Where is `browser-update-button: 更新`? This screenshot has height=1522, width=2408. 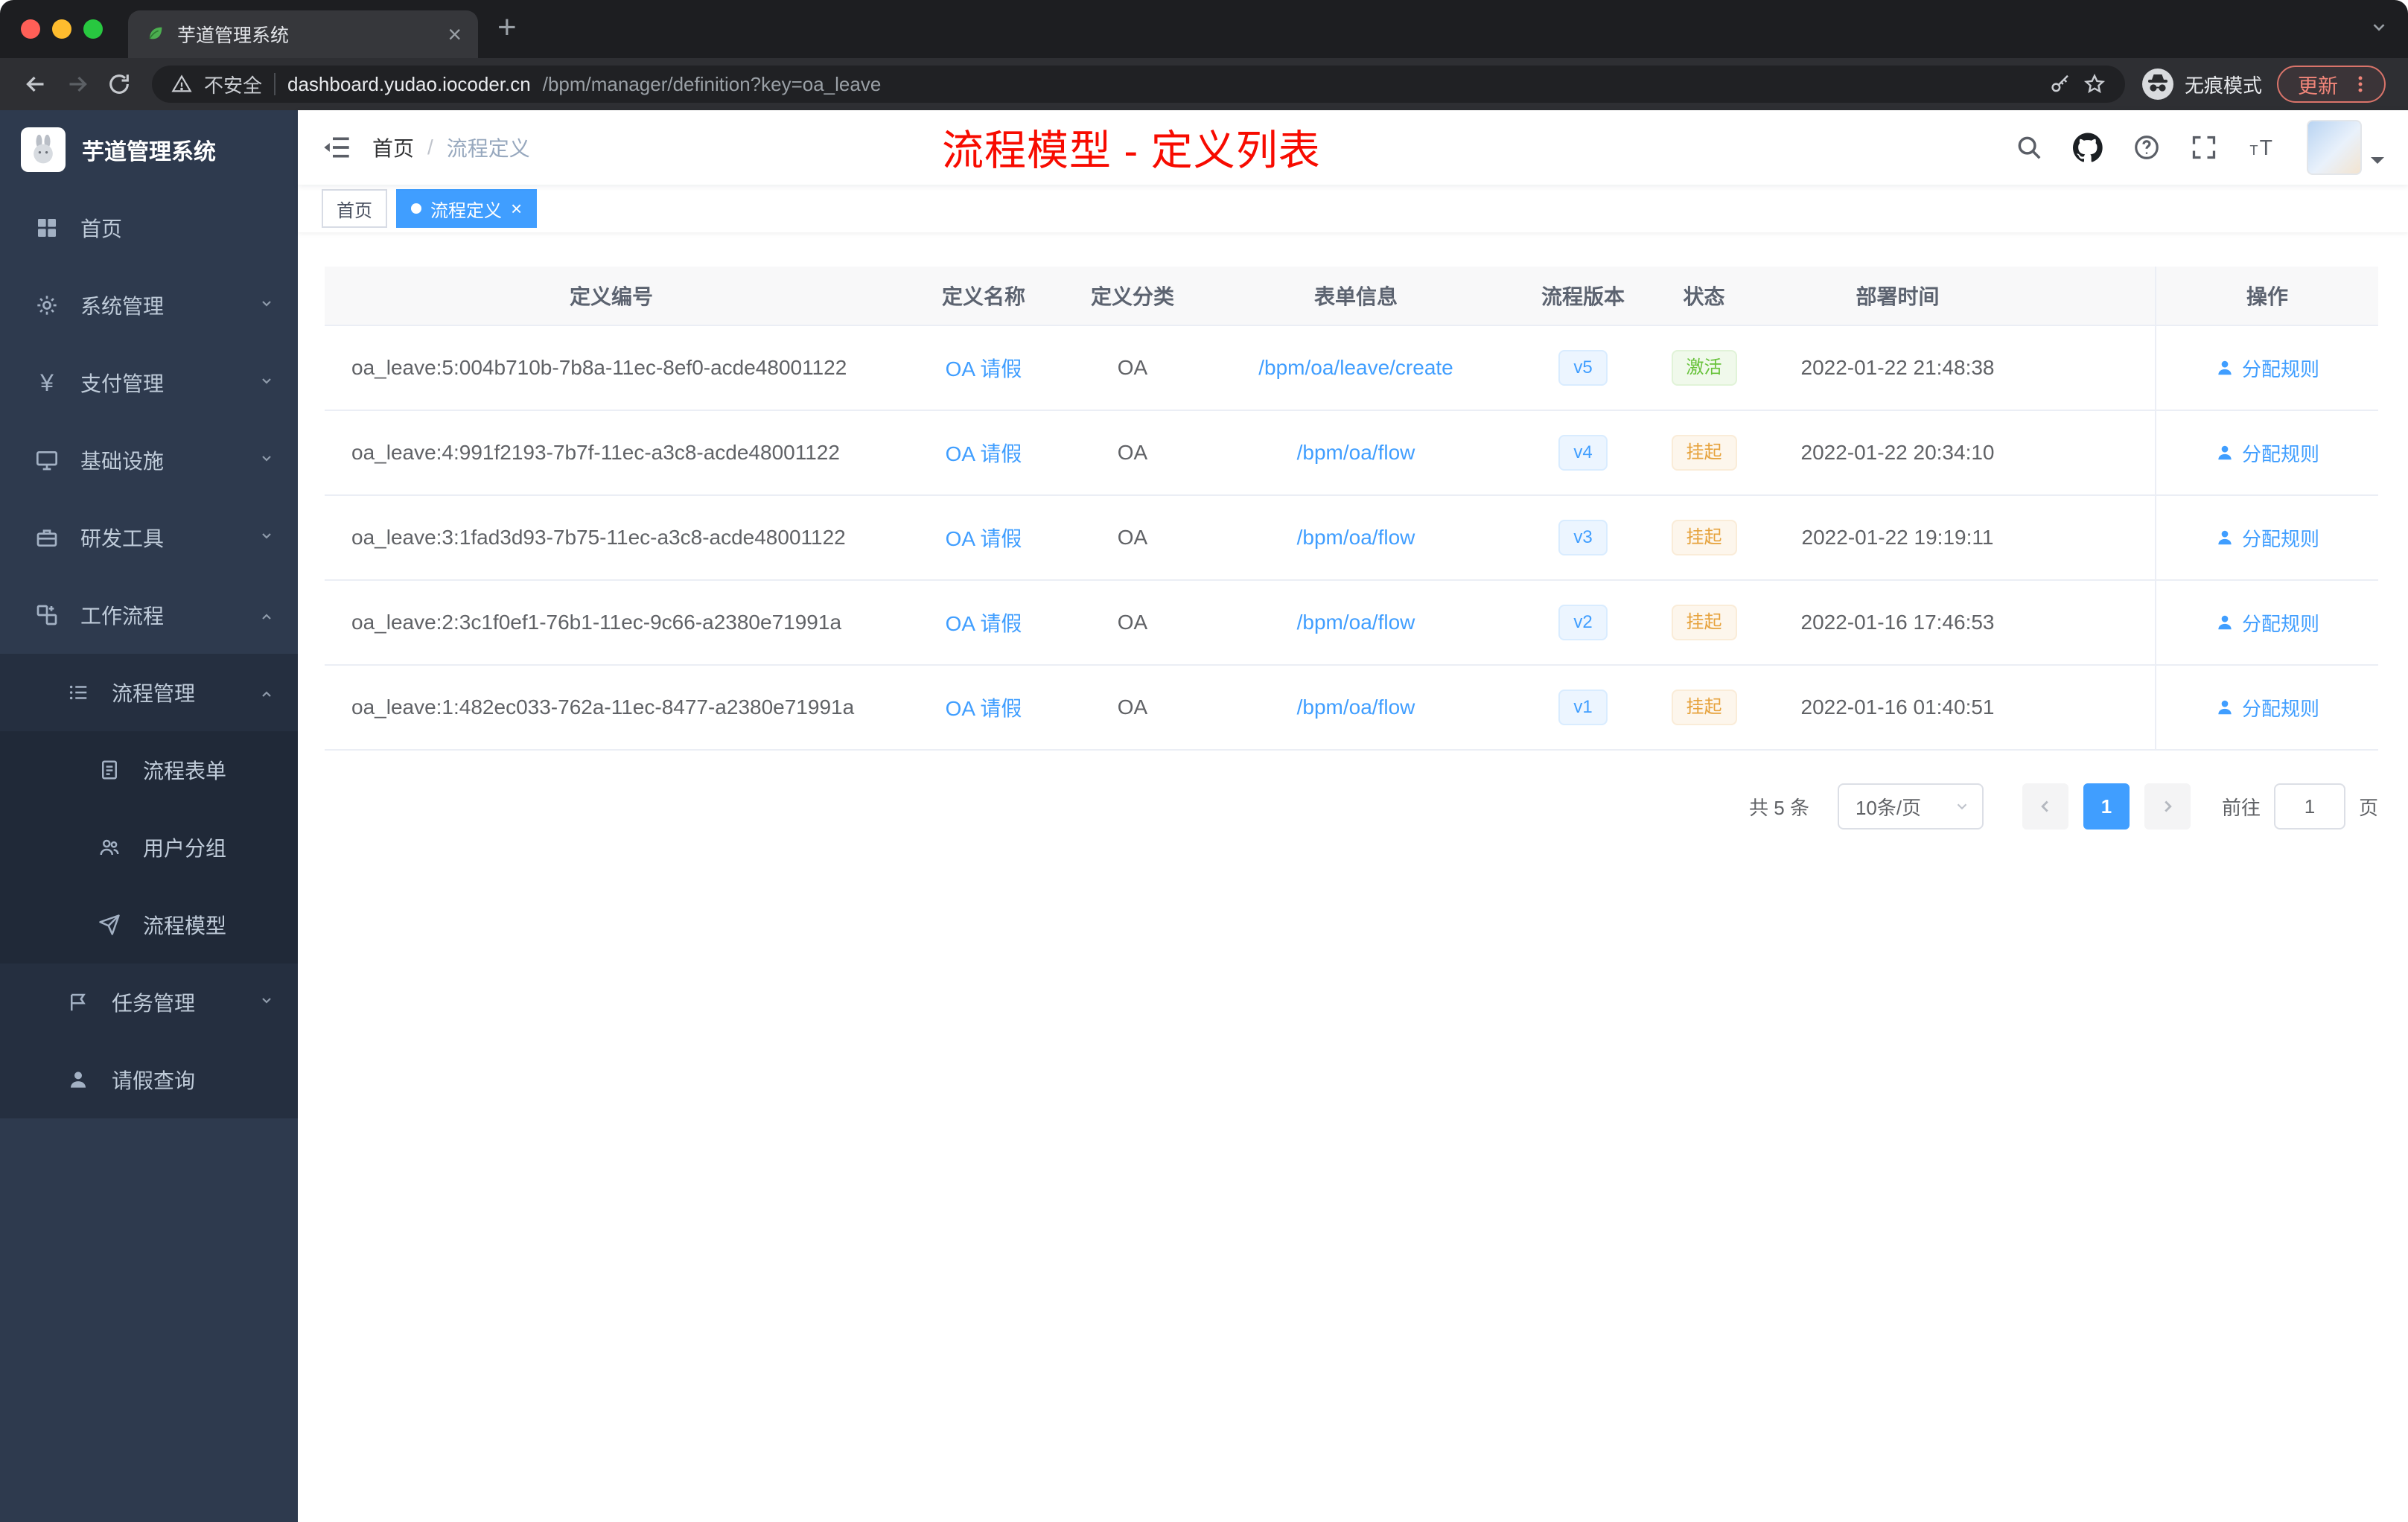
browser-update-button: 更新 is located at coordinates (2331, 84).